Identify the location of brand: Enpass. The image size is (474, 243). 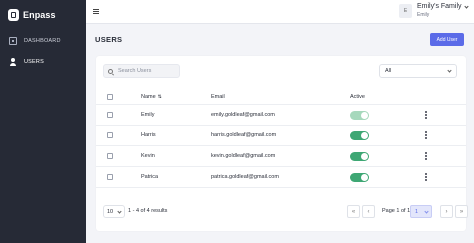
(32, 15).